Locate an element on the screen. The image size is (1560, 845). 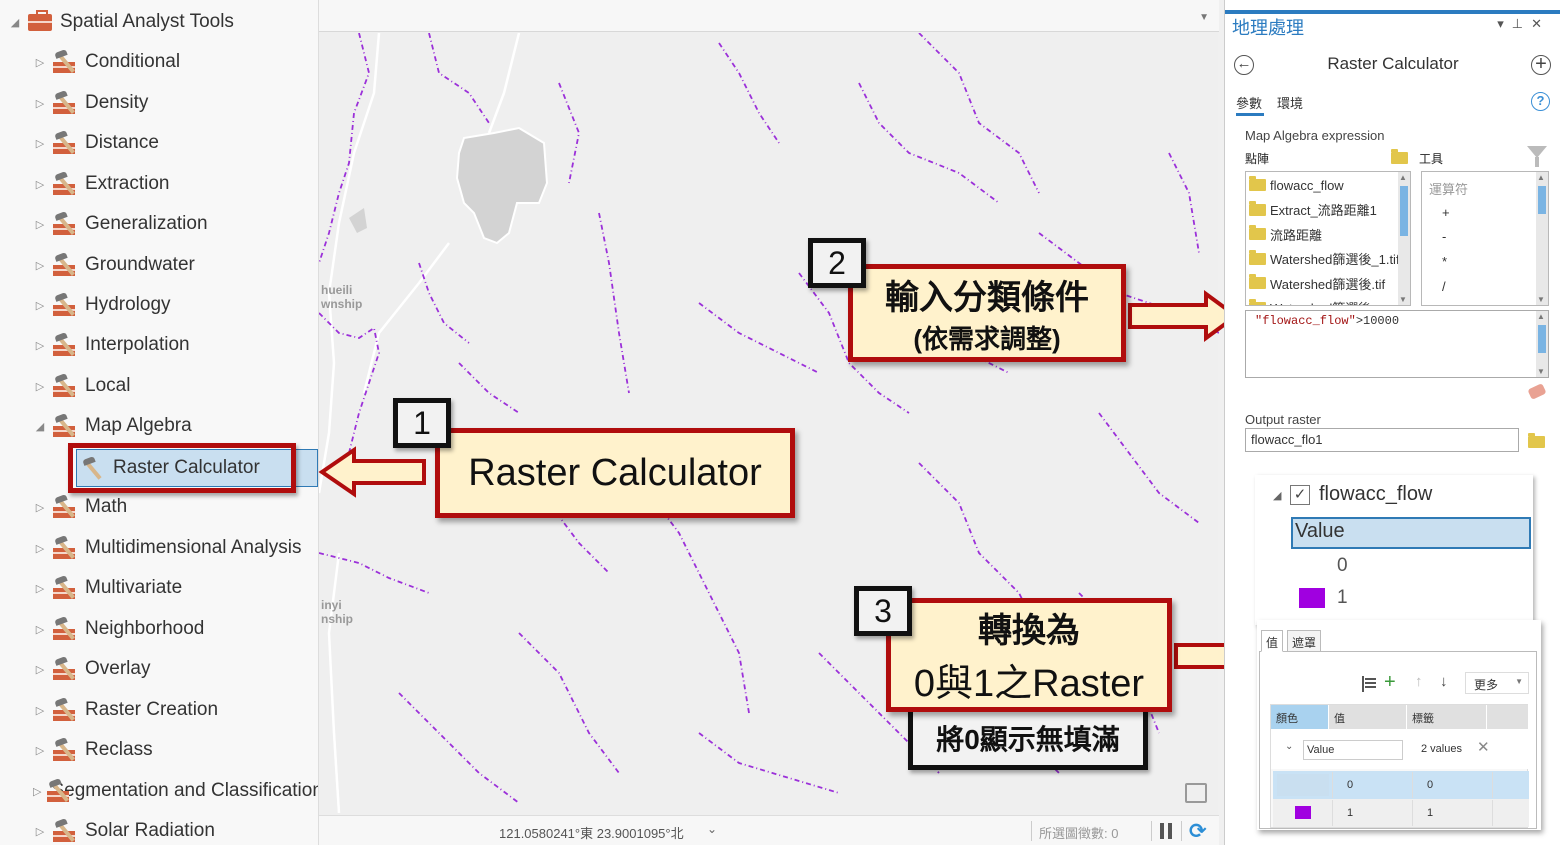
tree-item-density: ▷ Density is located at coordinates (159, 103).